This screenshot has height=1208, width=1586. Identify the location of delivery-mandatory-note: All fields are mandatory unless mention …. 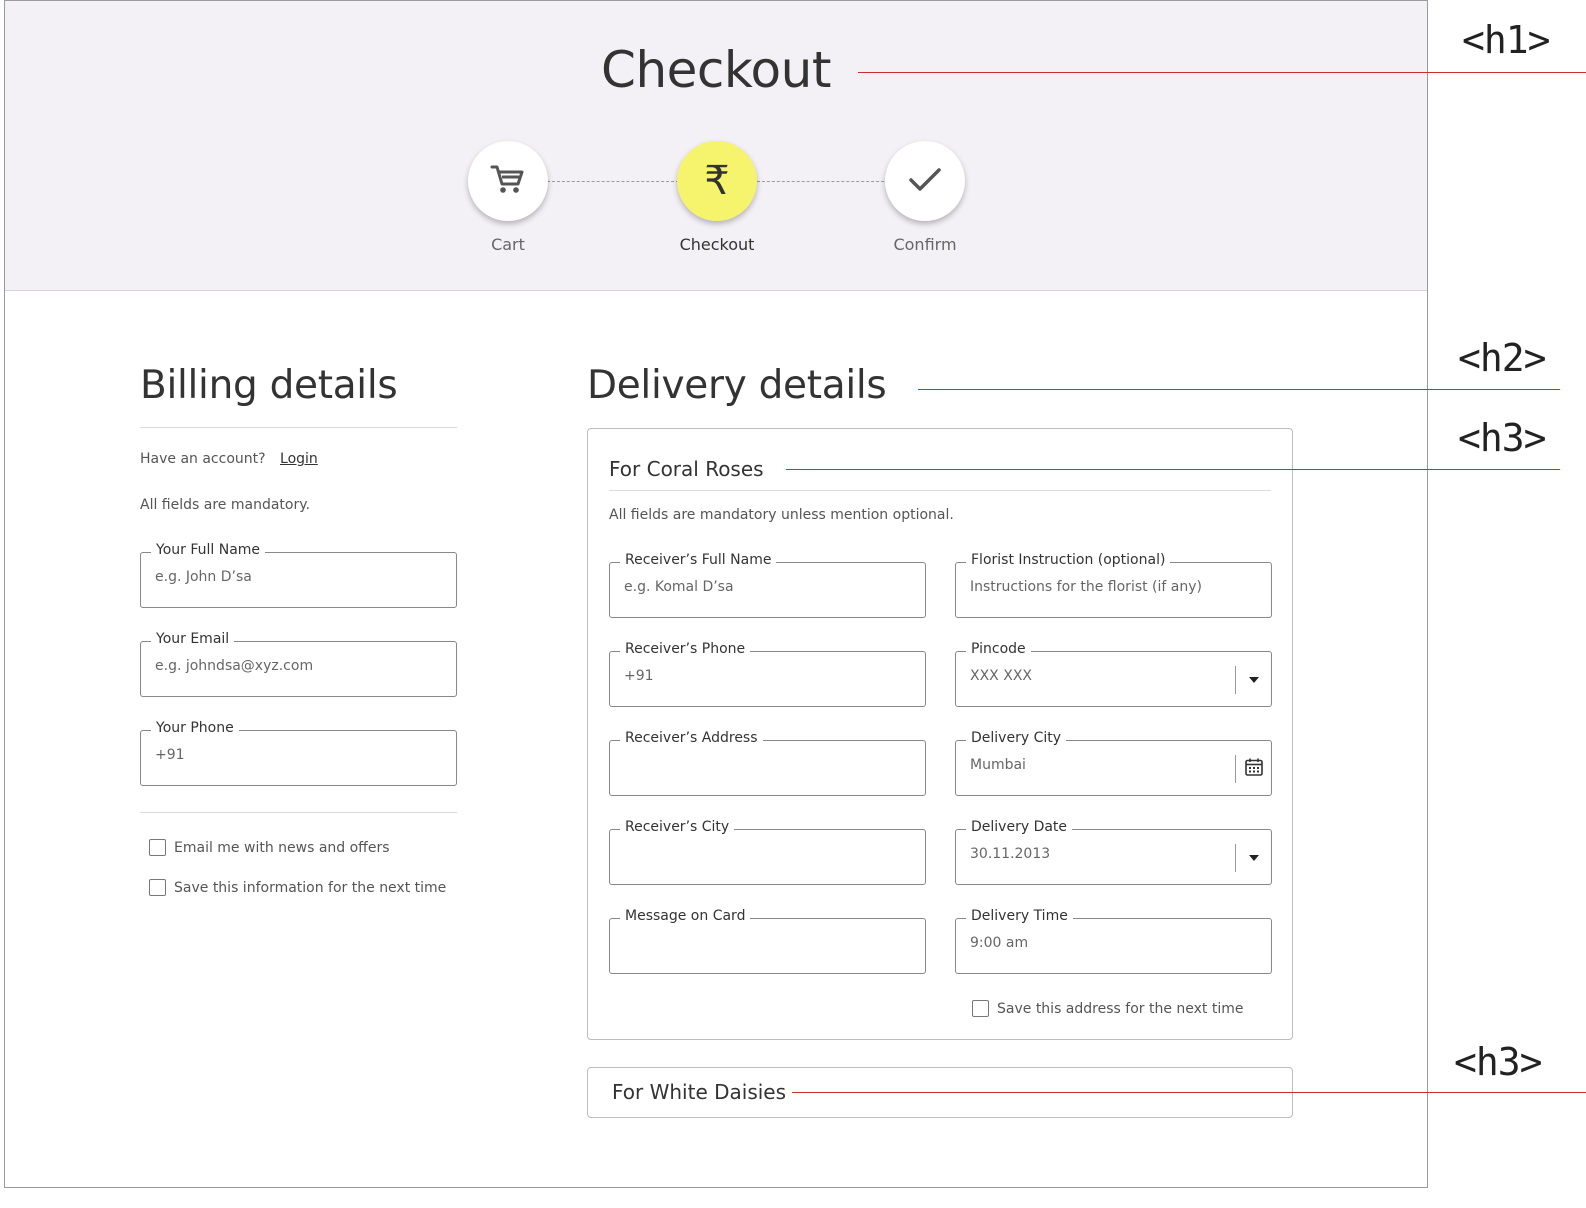
(781, 515).